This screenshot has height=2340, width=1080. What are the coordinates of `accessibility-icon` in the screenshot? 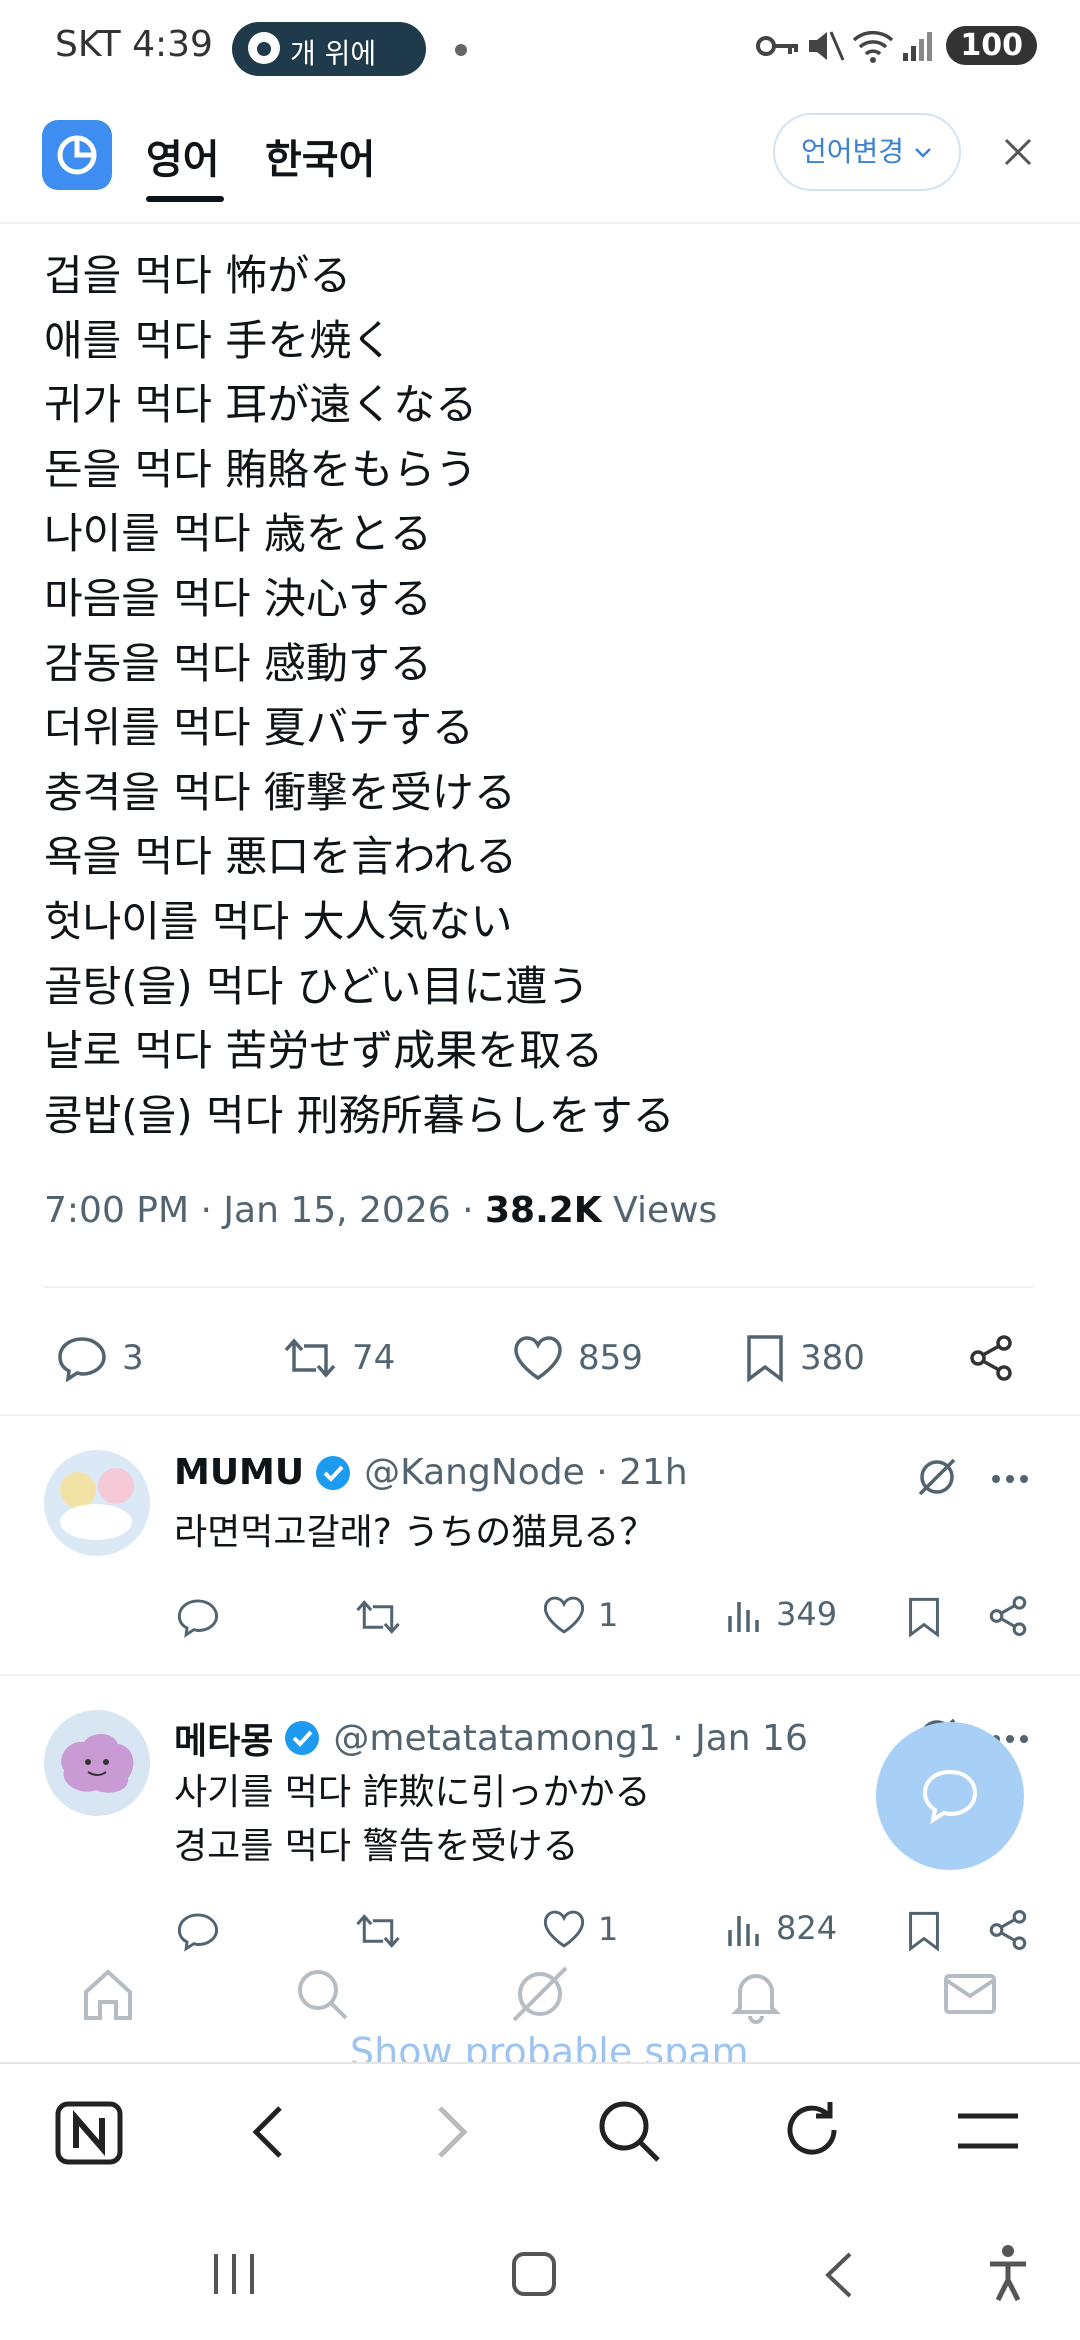 It's located at (1008, 2274).